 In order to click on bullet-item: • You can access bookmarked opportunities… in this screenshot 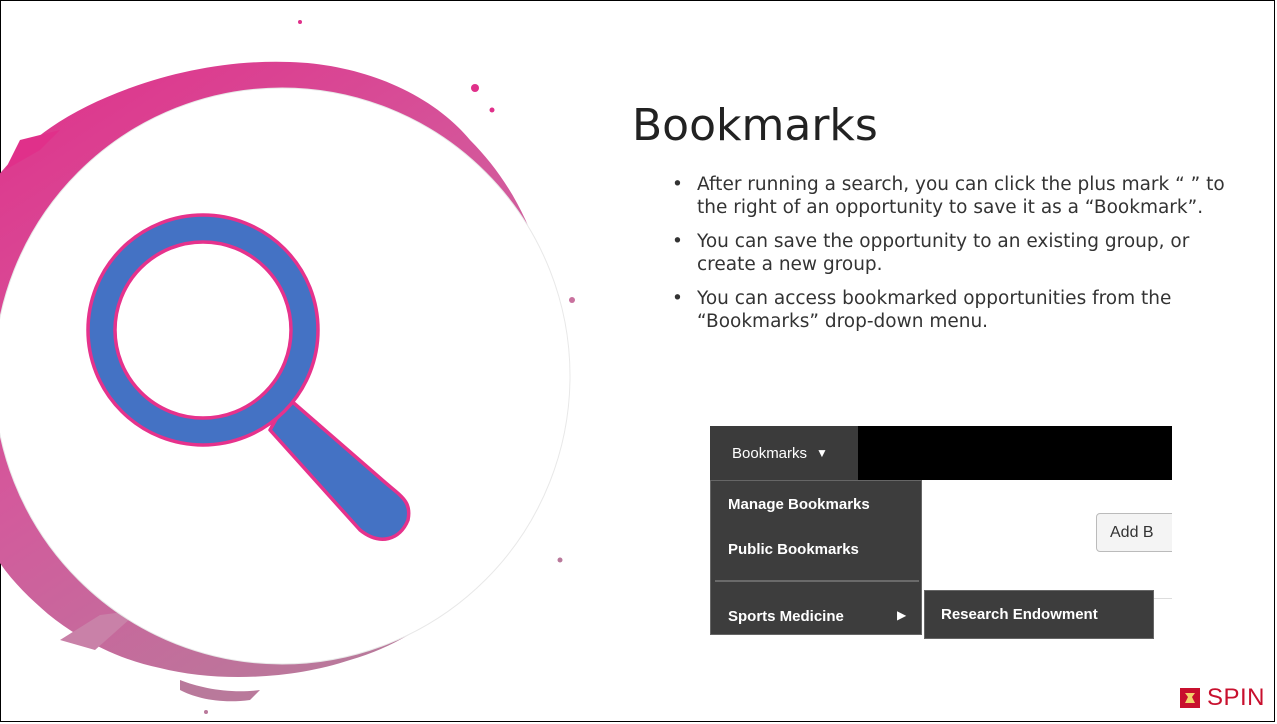, I will do `click(952, 310)`.